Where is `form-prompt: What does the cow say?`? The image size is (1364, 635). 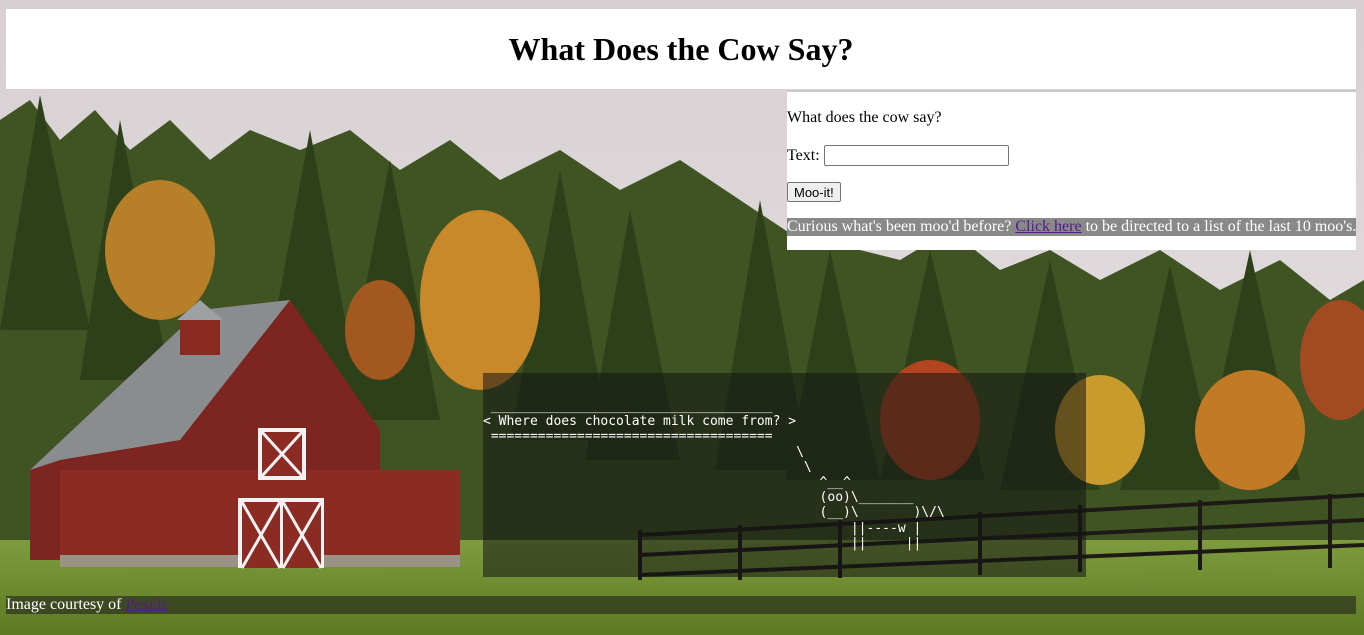
form-prompt: What does the cow say? is located at coordinates (864, 117).